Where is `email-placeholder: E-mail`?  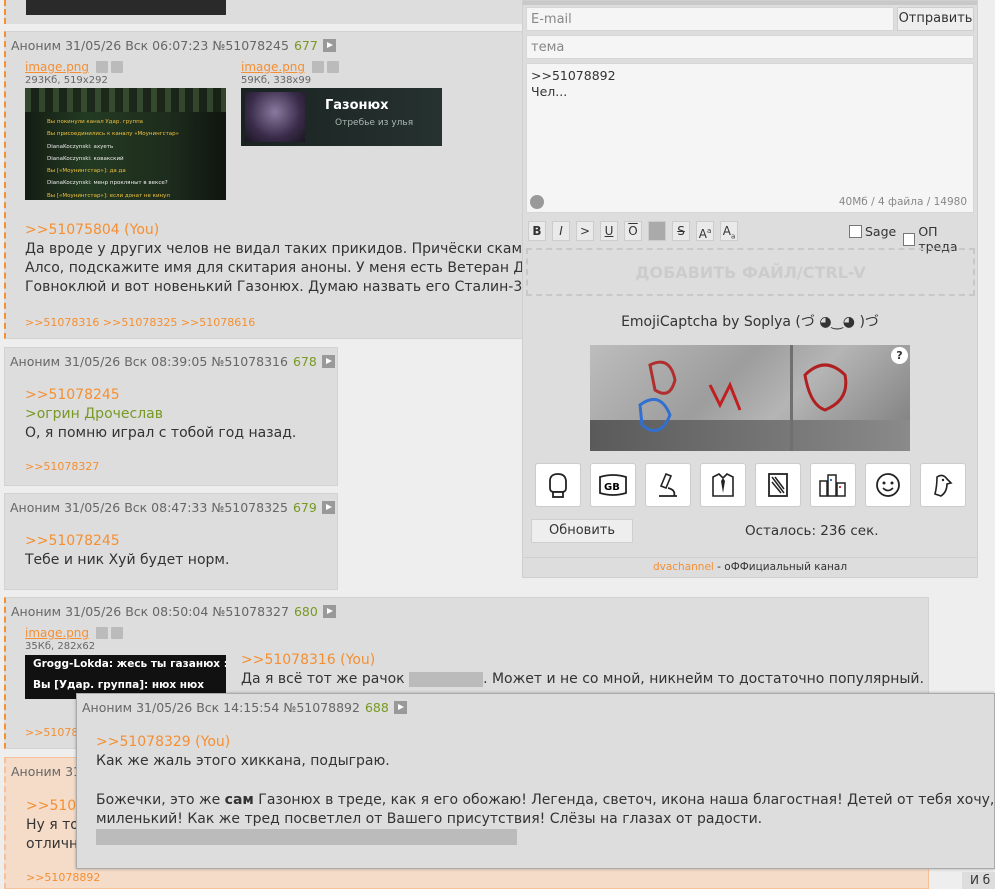
email-placeholder: E-mail is located at coordinates (551, 19).